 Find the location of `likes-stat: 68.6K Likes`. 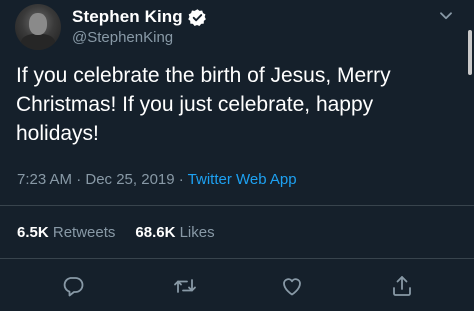

likes-stat: 68.6K Likes is located at coordinates (174, 232).